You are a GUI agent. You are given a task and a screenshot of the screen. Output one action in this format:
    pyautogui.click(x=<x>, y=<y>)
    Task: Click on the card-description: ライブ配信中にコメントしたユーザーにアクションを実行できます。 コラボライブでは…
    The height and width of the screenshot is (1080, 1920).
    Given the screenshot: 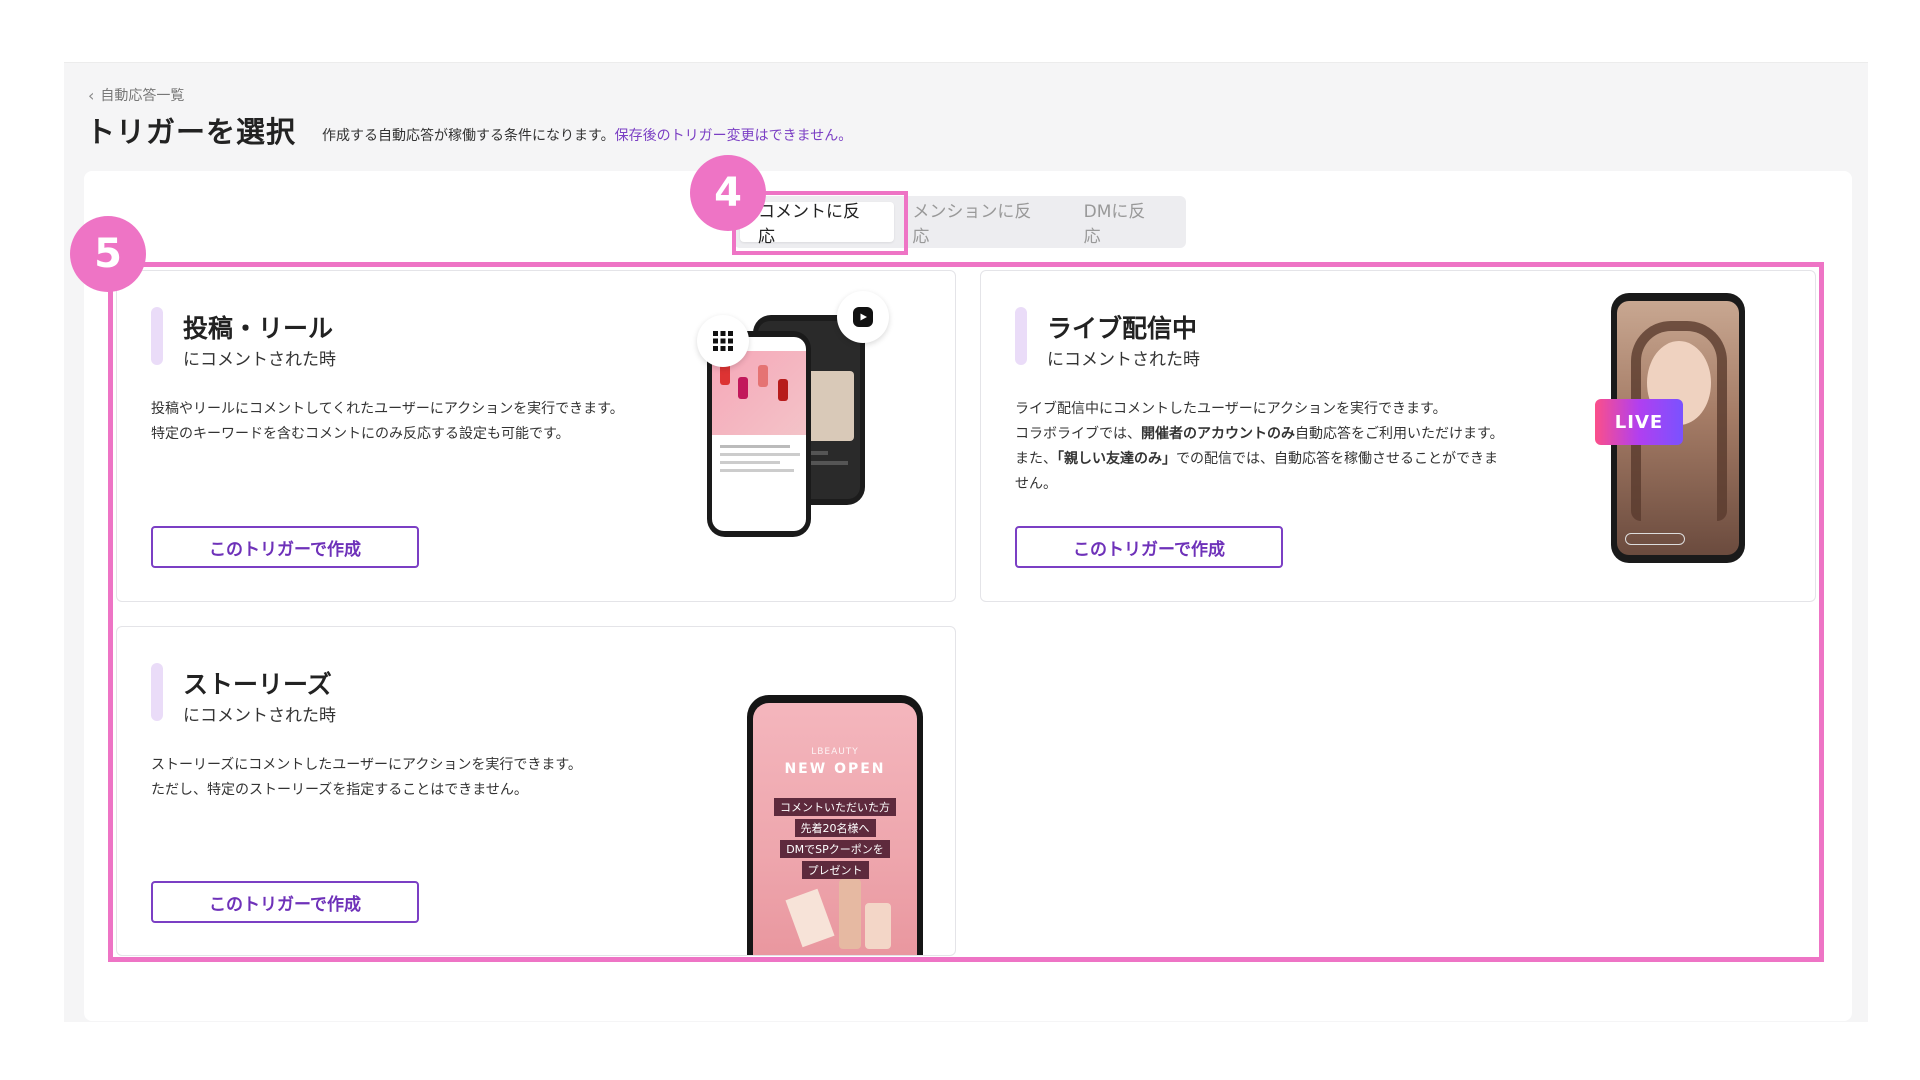 What is the action you would take?
    pyautogui.click(x=1260, y=447)
    